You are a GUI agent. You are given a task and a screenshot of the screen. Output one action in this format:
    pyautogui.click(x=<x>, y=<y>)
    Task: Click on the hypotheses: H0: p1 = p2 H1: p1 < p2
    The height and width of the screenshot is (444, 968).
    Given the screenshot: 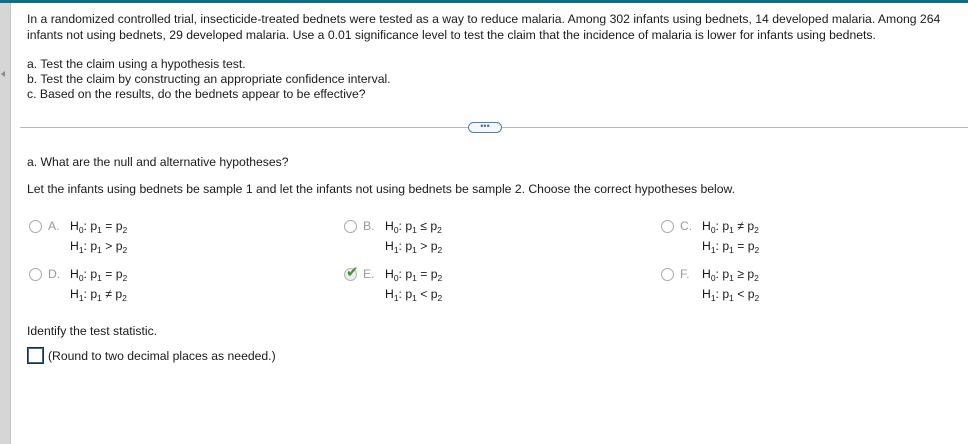 What is the action you would take?
    pyautogui.click(x=414, y=285)
    